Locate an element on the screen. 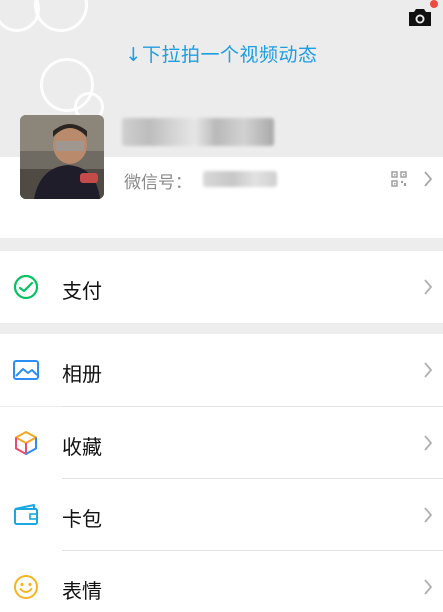 The width and height of the screenshot is (443, 612). card-wallet-icon is located at coordinates (26, 514).